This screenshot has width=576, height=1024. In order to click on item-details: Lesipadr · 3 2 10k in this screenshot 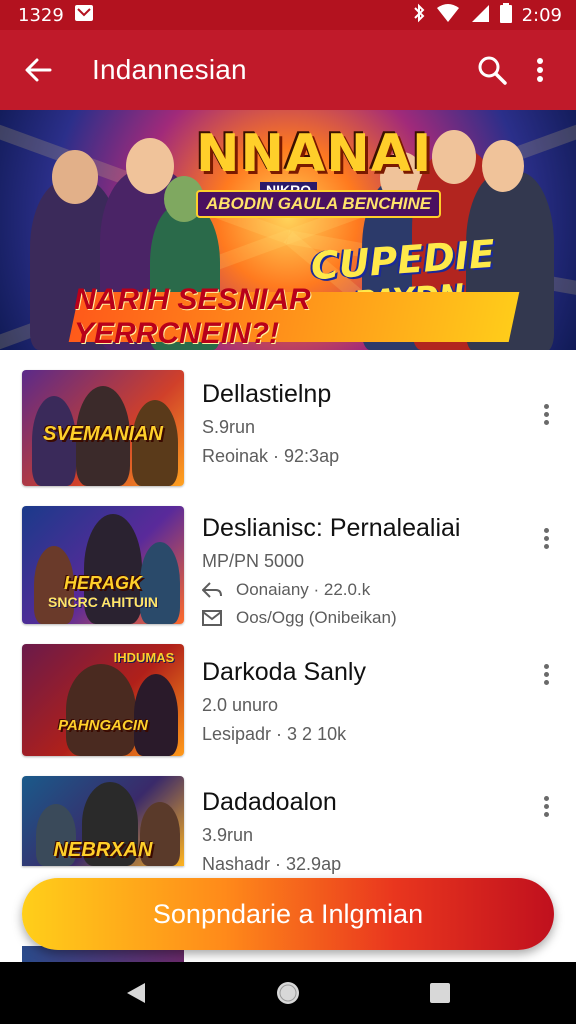, I will do `click(274, 734)`.